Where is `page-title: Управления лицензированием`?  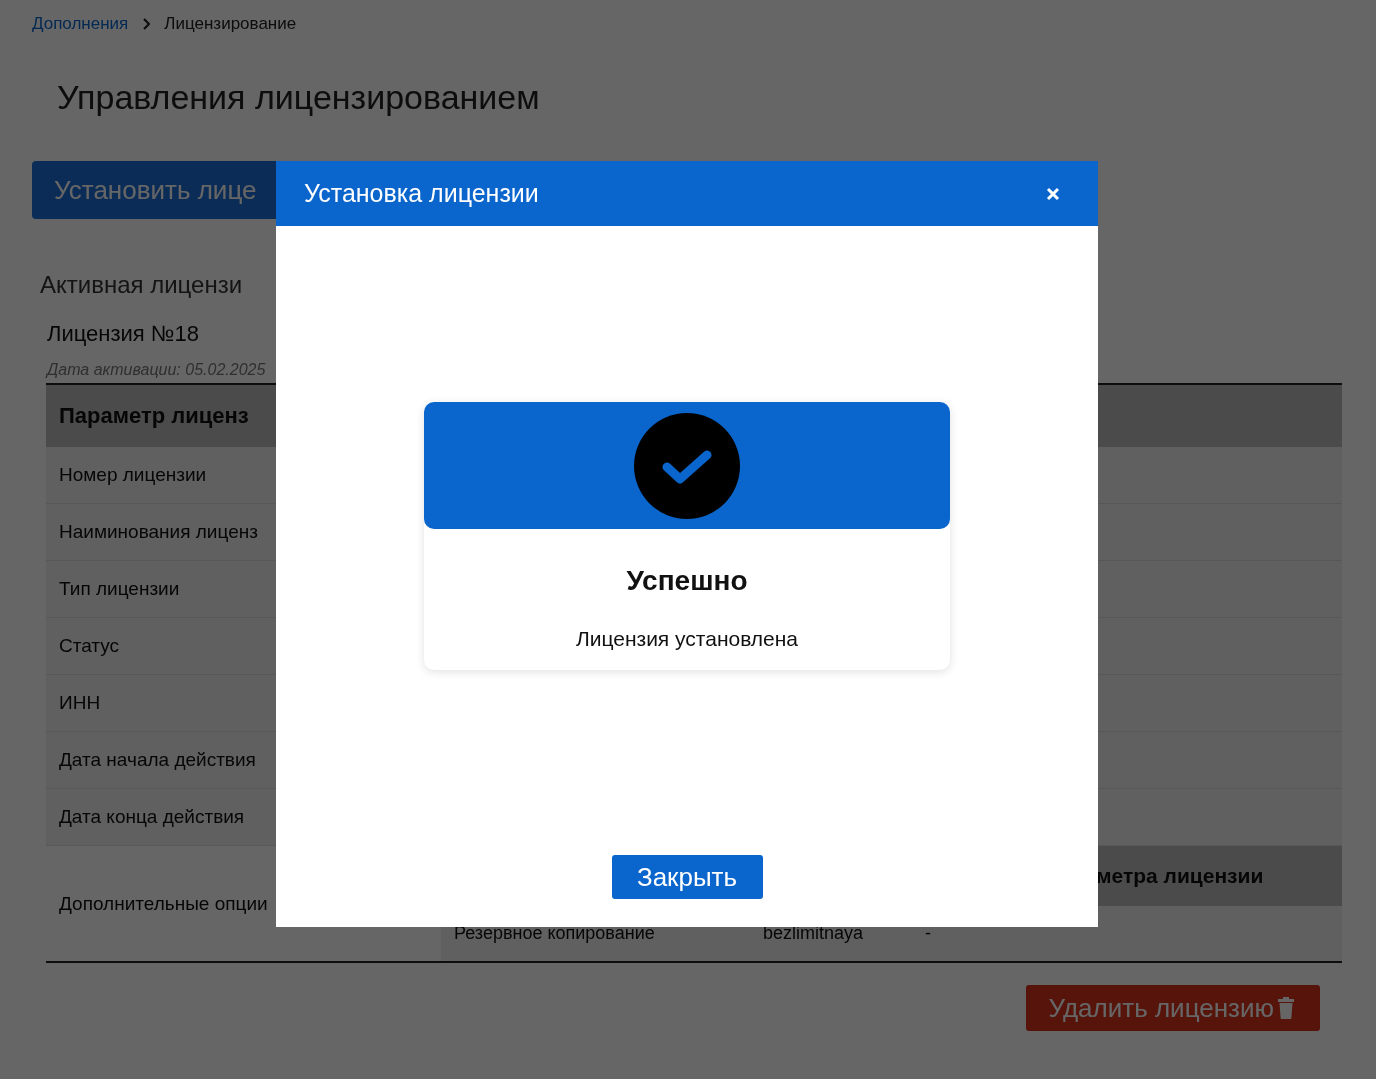
page-title: Управления лицензированием is located at coordinates (299, 97).